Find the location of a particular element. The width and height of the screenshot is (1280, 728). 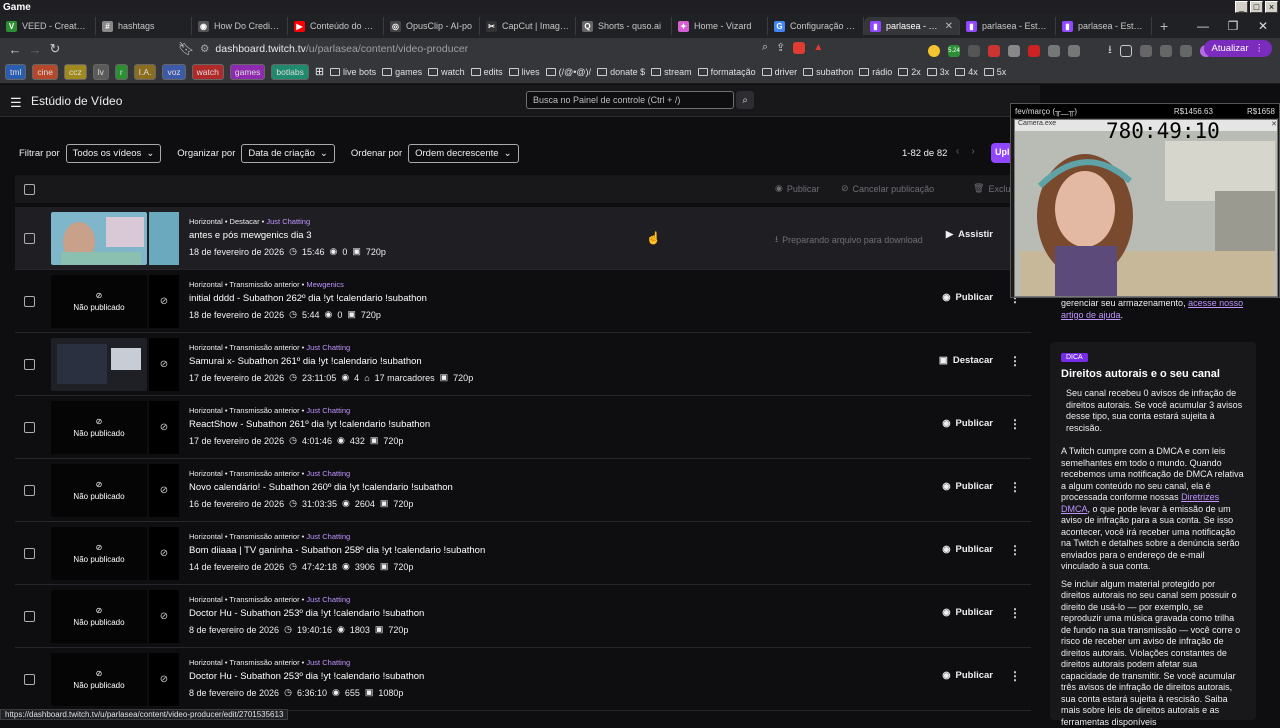

bookmark-item: rádio is located at coordinates (875, 72).